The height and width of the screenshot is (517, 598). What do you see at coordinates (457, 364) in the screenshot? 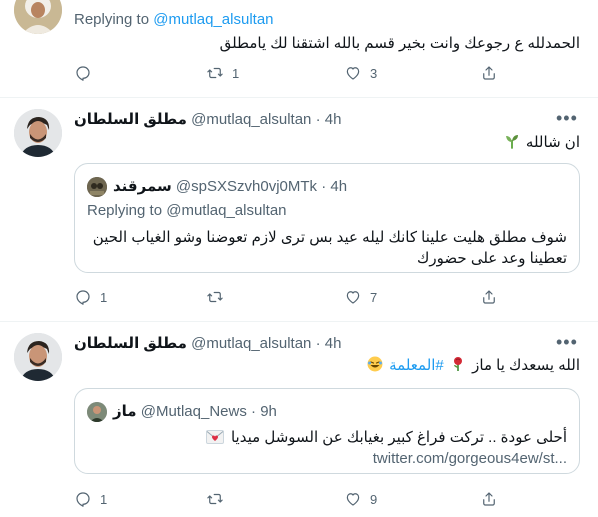
I see `rose-icon` at bounding box center [457, 364].